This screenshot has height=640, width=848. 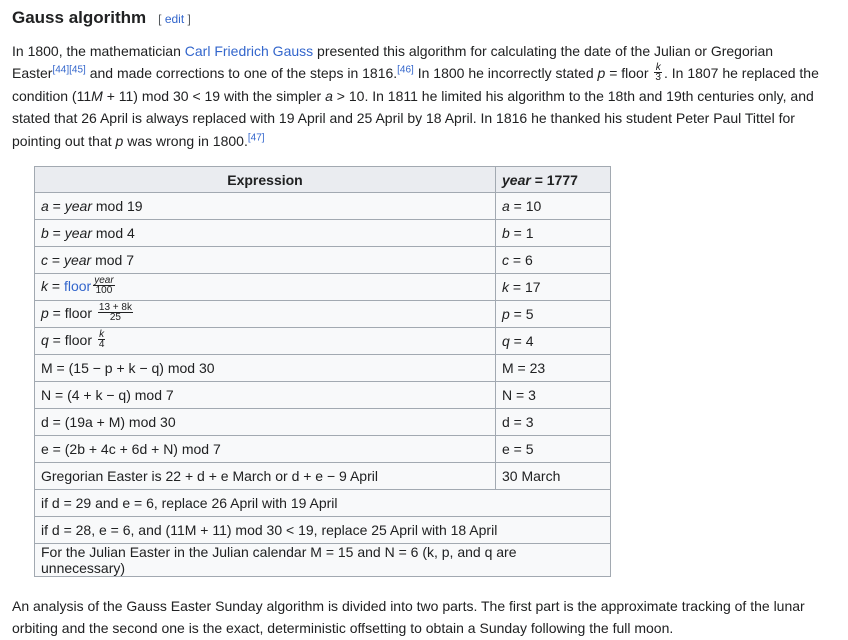 I want to click on ref-44: [44], so click(x=60, y=70).